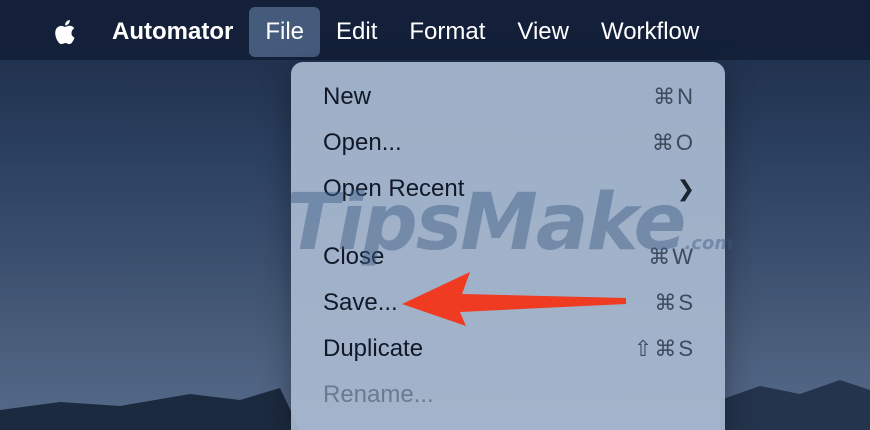 The image size is (870, 430). What do you see at coordinates (508, 189) in the screenshot?
I see `menu-item-open-recent: Open Recent ❯` at bounding box center [508, 189].